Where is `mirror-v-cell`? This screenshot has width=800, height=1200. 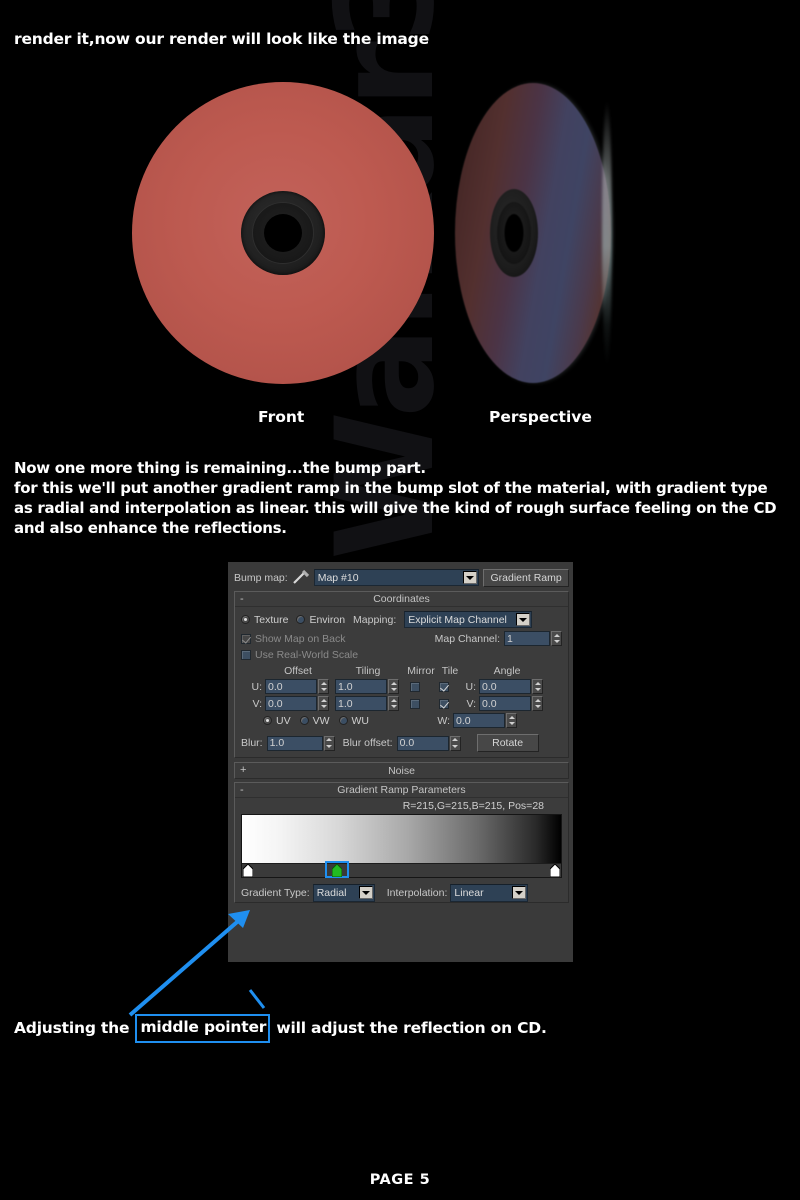
mirror-v-cell is located at coordinates (415, 703).